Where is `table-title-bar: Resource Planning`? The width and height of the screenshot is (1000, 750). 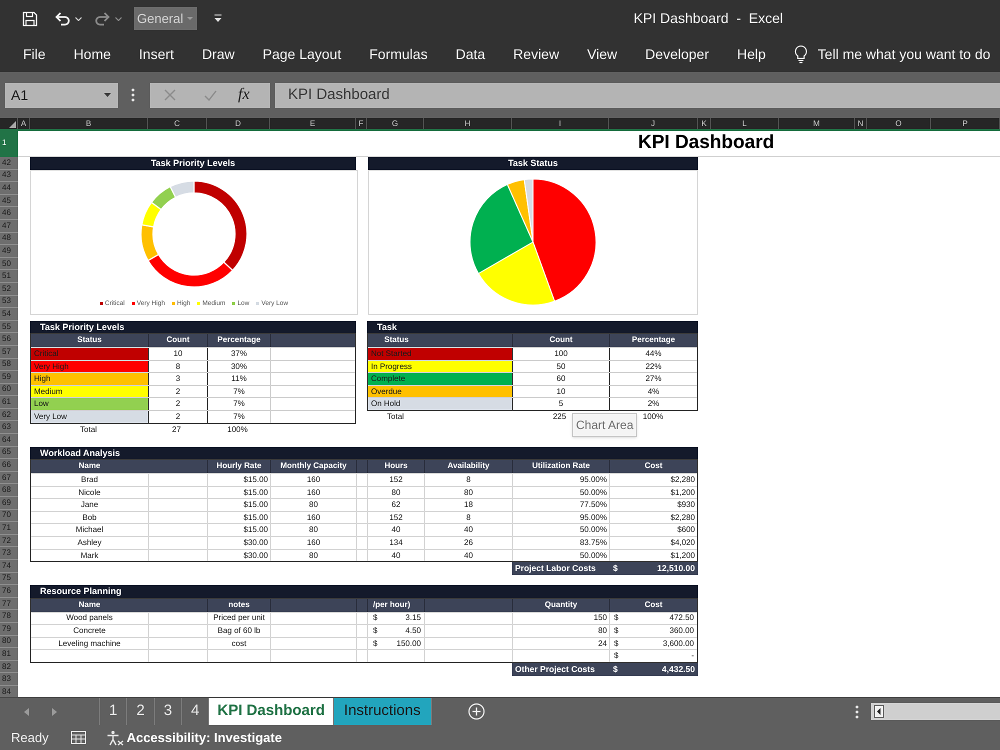 table-title-bar: Resource Planning is located at coordinates (364, 591).